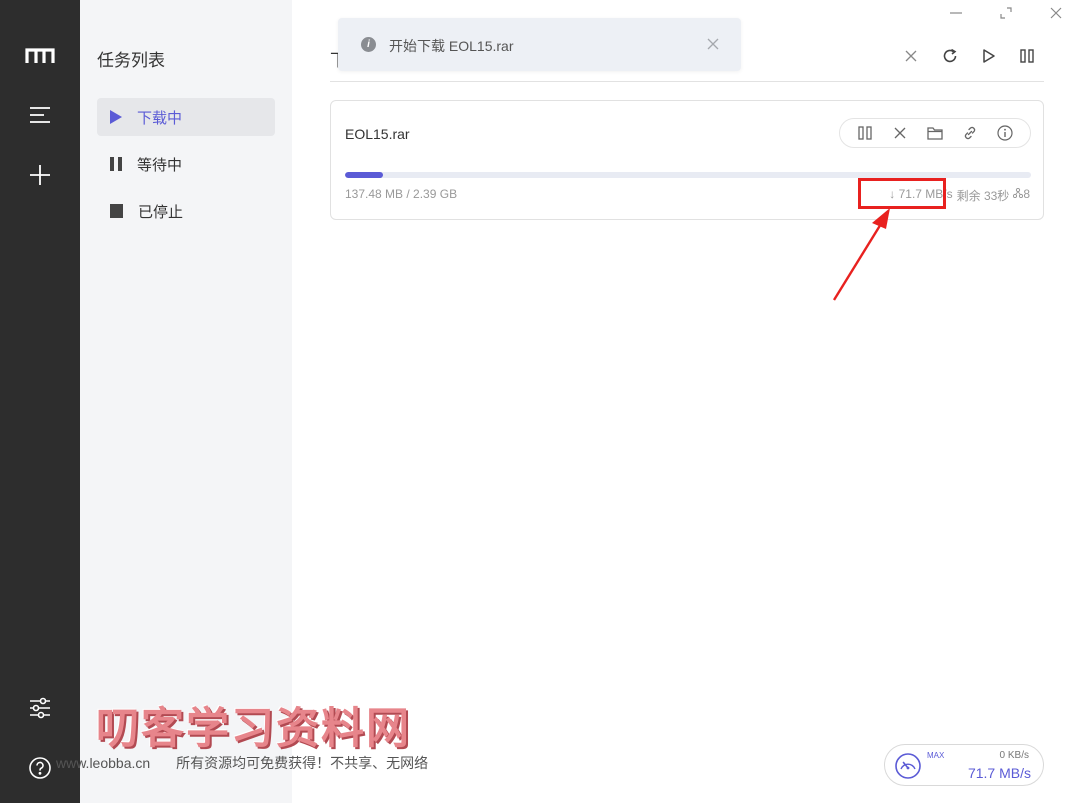 Image resolution: width=1080 pixels, height=803 pixels. Describe the element at coordinates (161, 212) in the screenshot. I see `sidebar-item-label: 已停止` at that location.